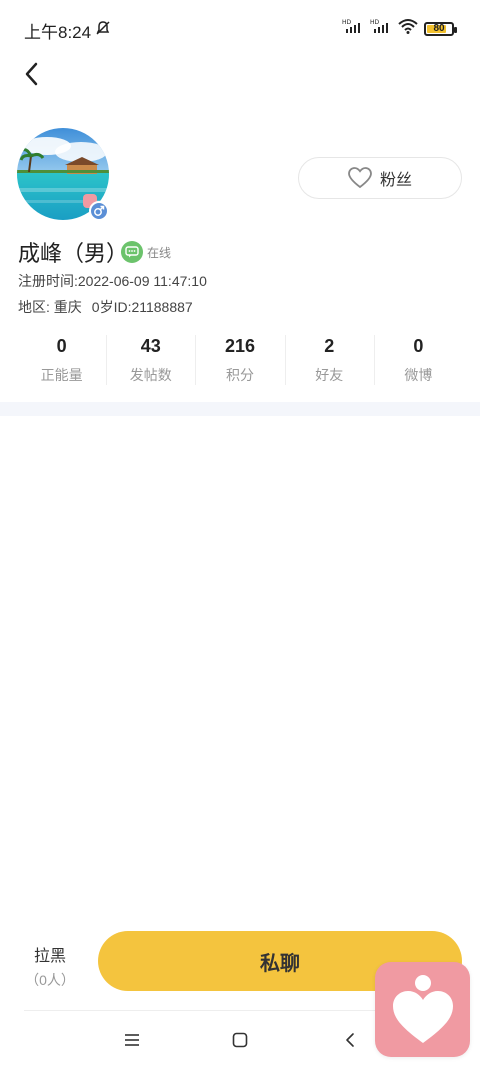  I want to click on stat-positive-energy: 0 正能量, so click(61, 360).